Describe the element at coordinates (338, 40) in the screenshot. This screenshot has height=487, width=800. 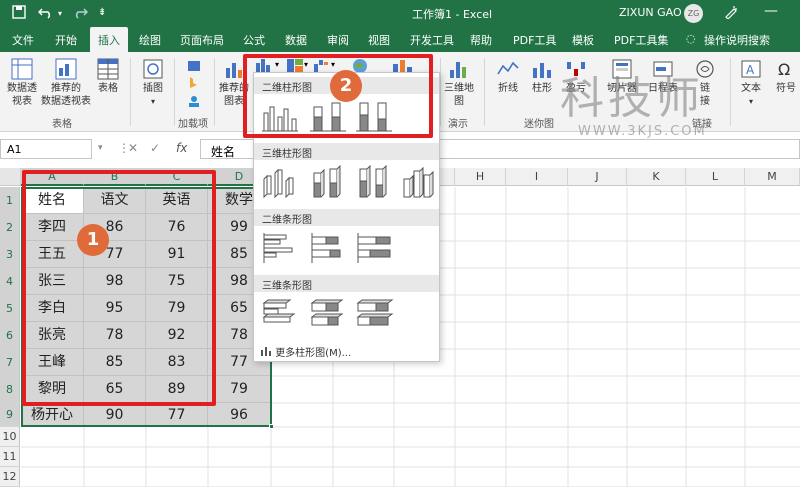
I see `tab-review: 审阅` at that location.